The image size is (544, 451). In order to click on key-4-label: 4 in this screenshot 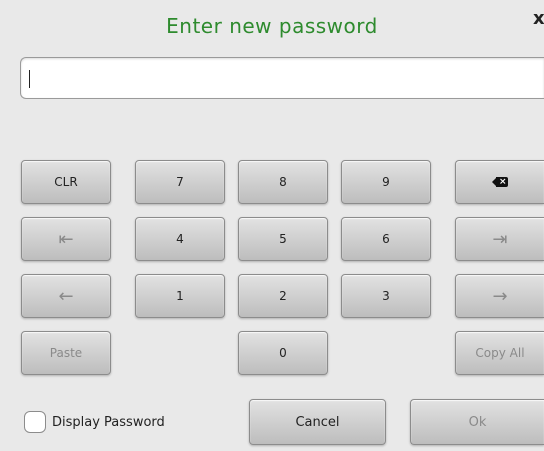, I will do `click(180, 239)`.